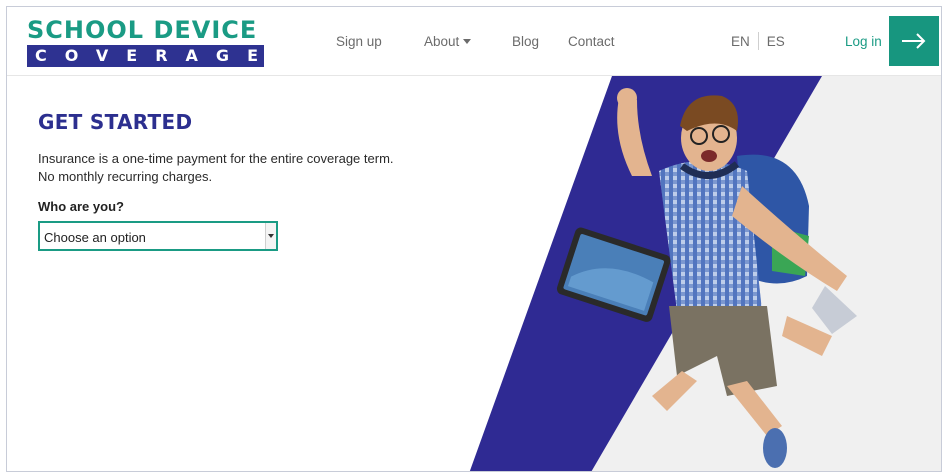 The image size is (948, 472). Describe the element at coordinates (863, 41) in the screenshot. I see `login-link: Log in` at that location.